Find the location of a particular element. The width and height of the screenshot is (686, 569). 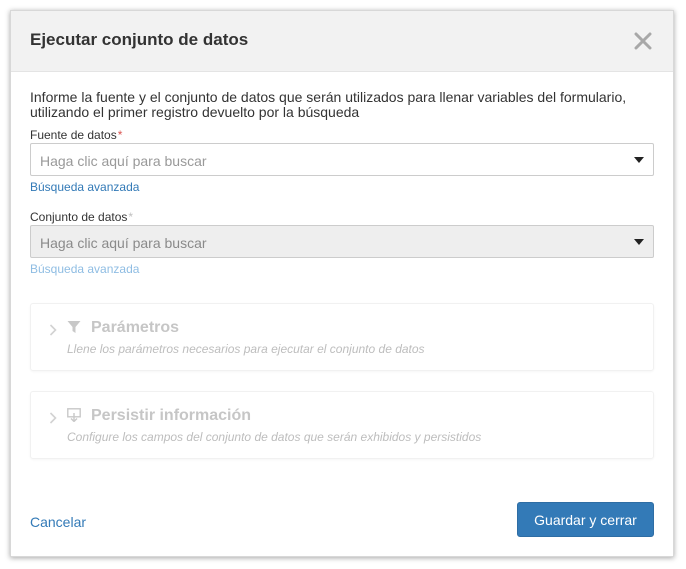

dataset-advanced-search-link: Búsqueda avanzada is located at coordinates (85, 269).